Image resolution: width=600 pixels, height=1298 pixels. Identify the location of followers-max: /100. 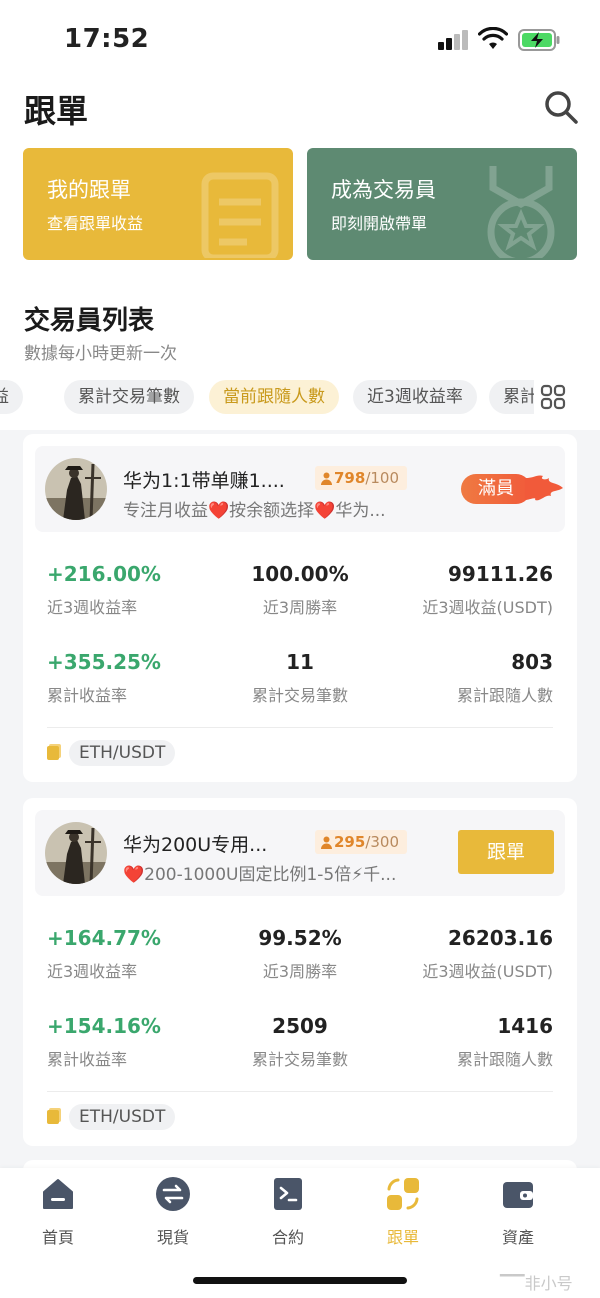
(382, 478).